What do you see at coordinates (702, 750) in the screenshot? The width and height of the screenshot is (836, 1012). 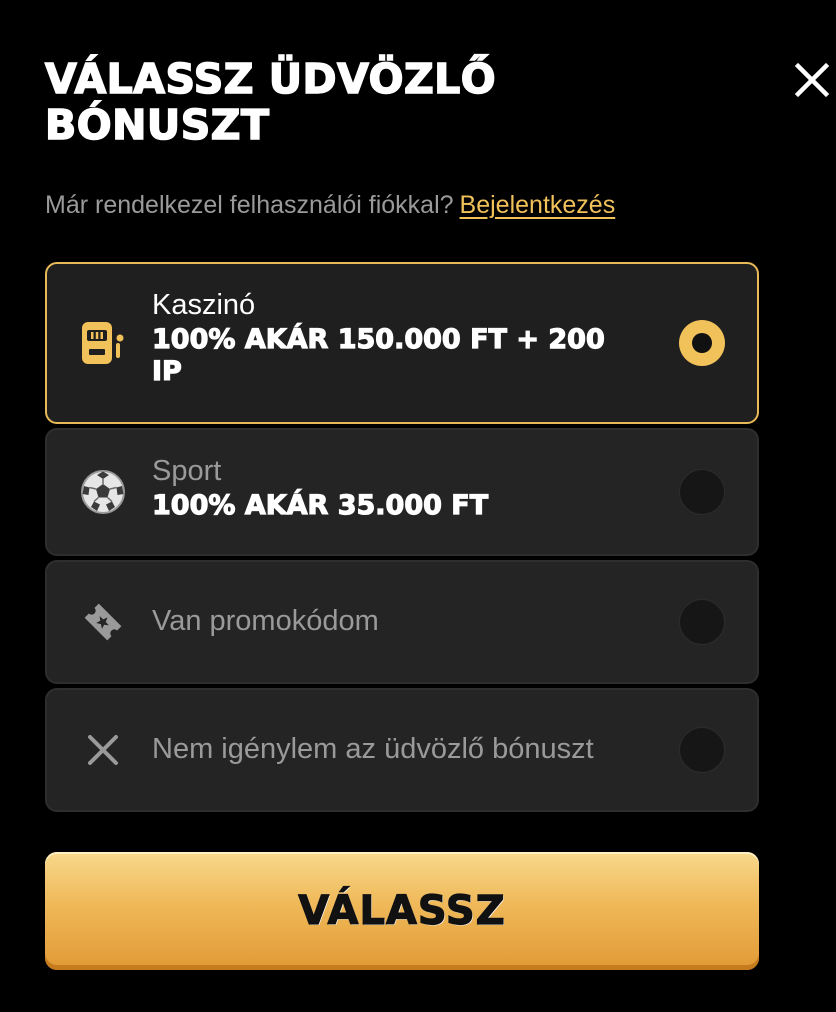 I see `radio-no-bonus` at bounding box center [702, 750].